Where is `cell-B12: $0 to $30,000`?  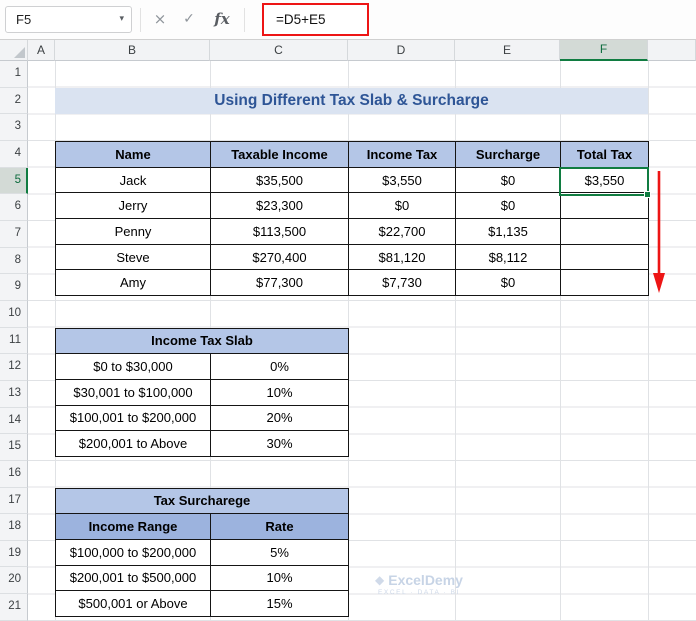 cell-B12: $0 to $30,000 is located at coordinates (133, 366).